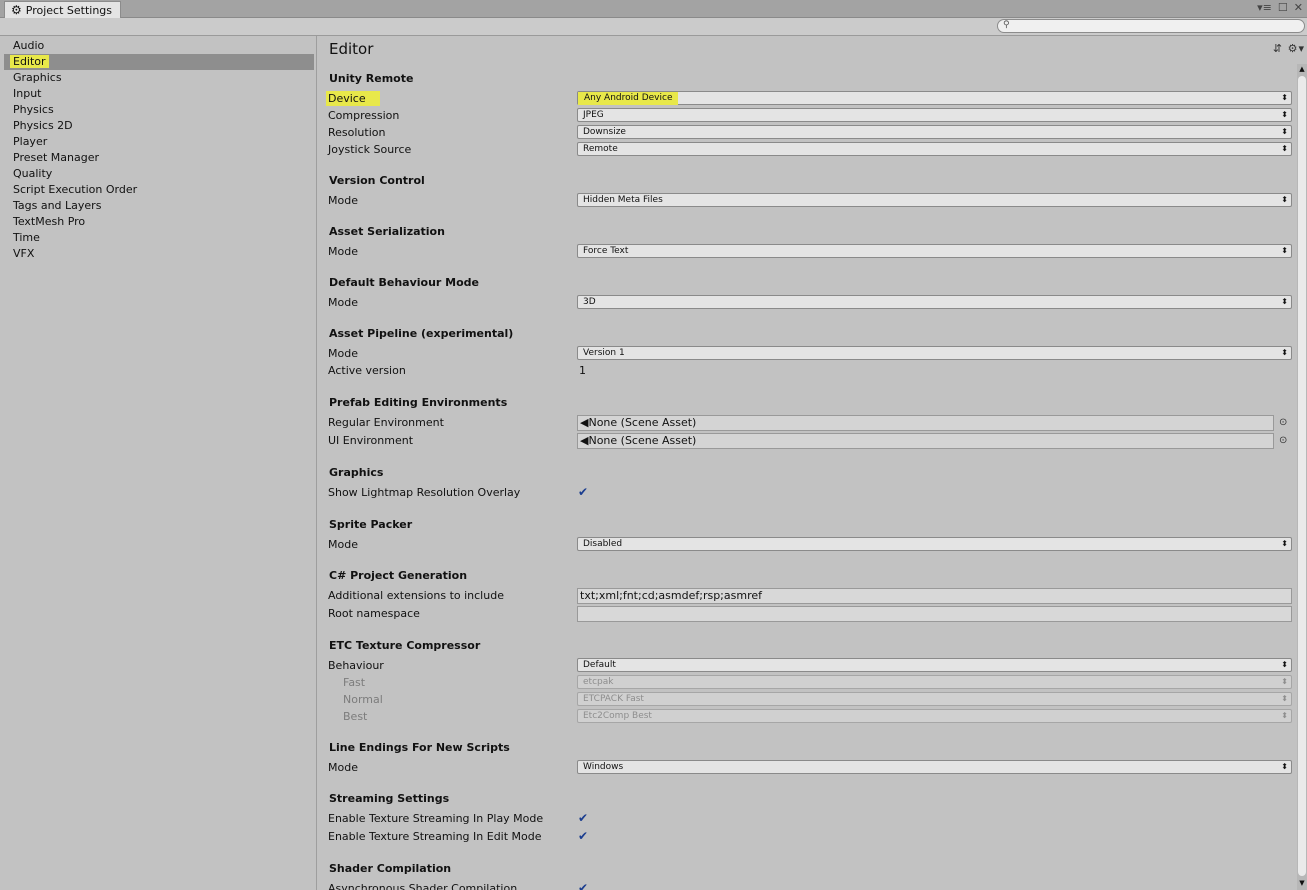 This screenshot has width=1307, height=890. I want to click on compression-label: Compression, so click(364, 115).